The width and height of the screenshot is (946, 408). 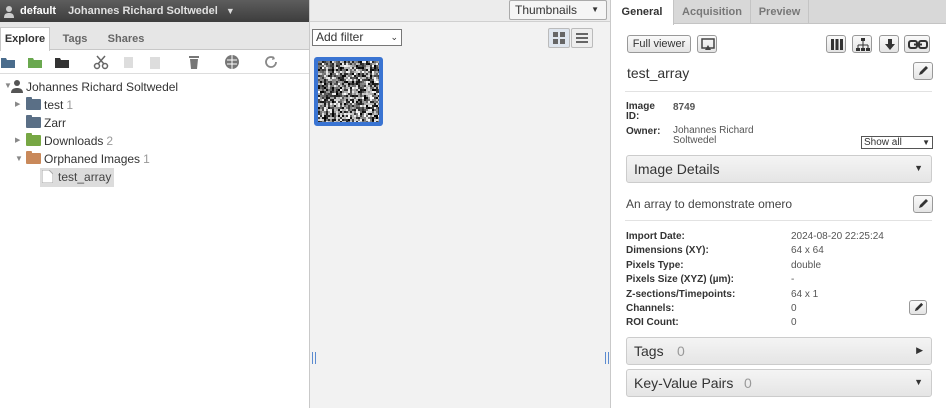 What do you see at coordinates (35, 62) in the screenshot?
I see `new-dataset-icon` at bounding box center [35, 62].